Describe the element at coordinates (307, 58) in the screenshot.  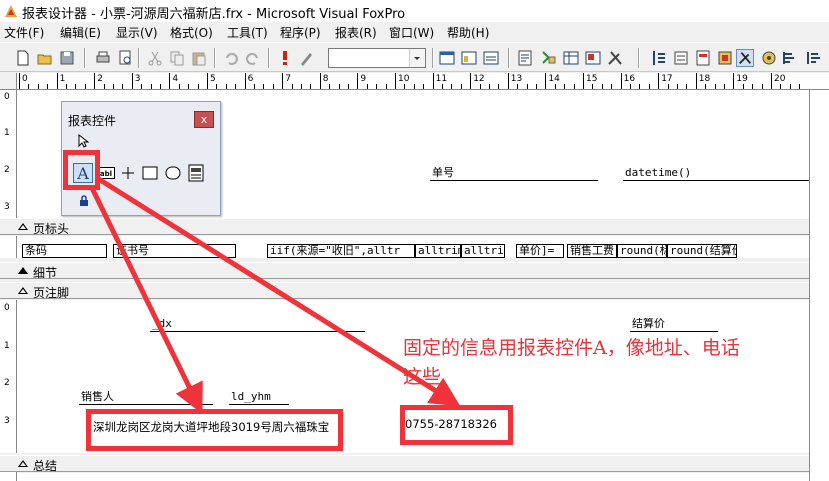
I see `modify-icon` at that location.